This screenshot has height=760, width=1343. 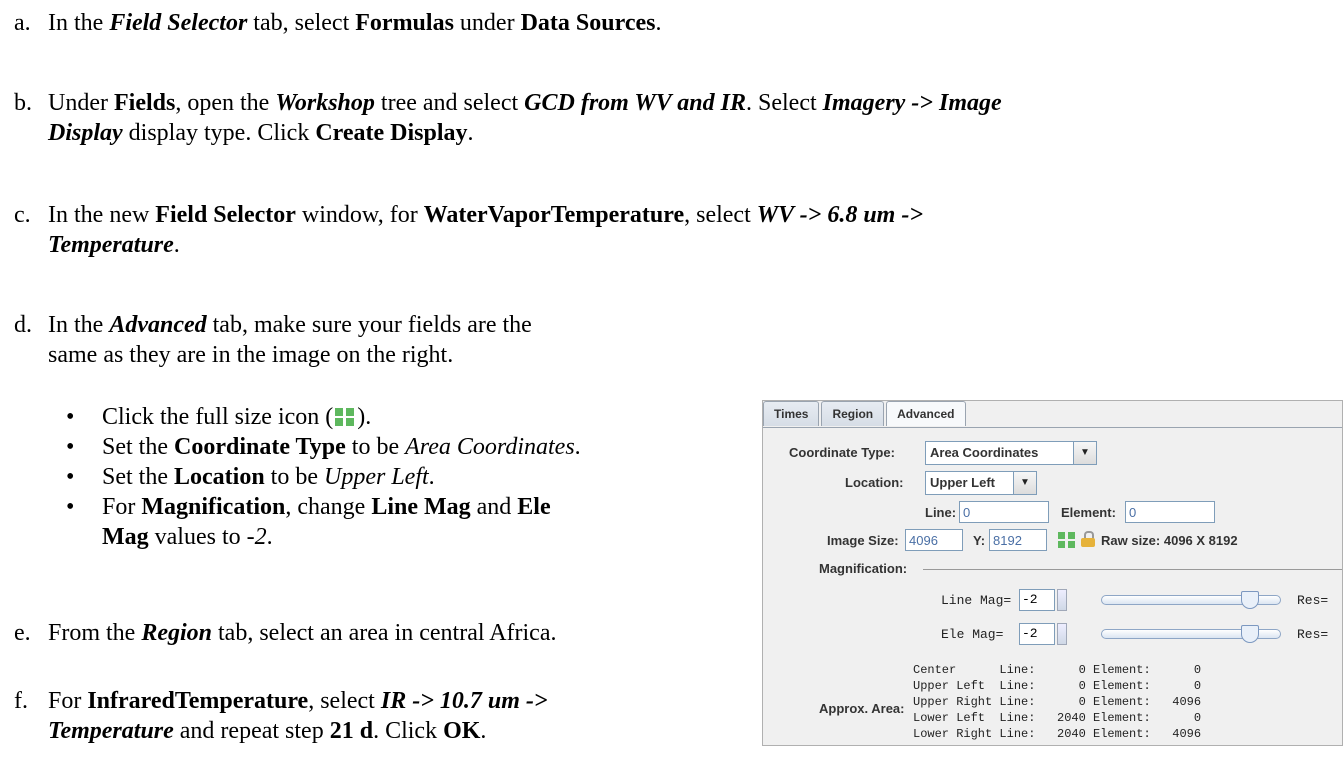 I want to click on ele-mag-field: -2, so click(x=1037, y=634).